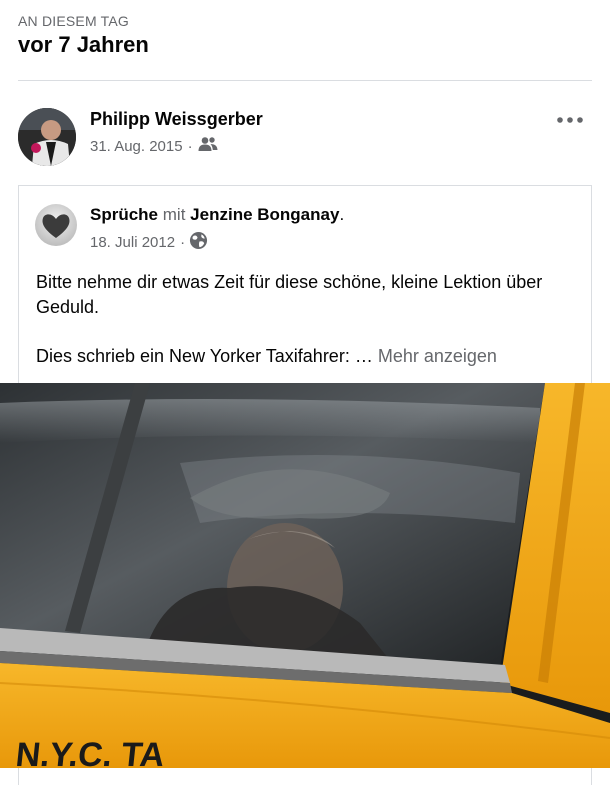  What do you see at coordinates (73, 21) in the screenshot?
I see `memories-section-label: AN DIESEM TAG` at bounding box center [73, 21].